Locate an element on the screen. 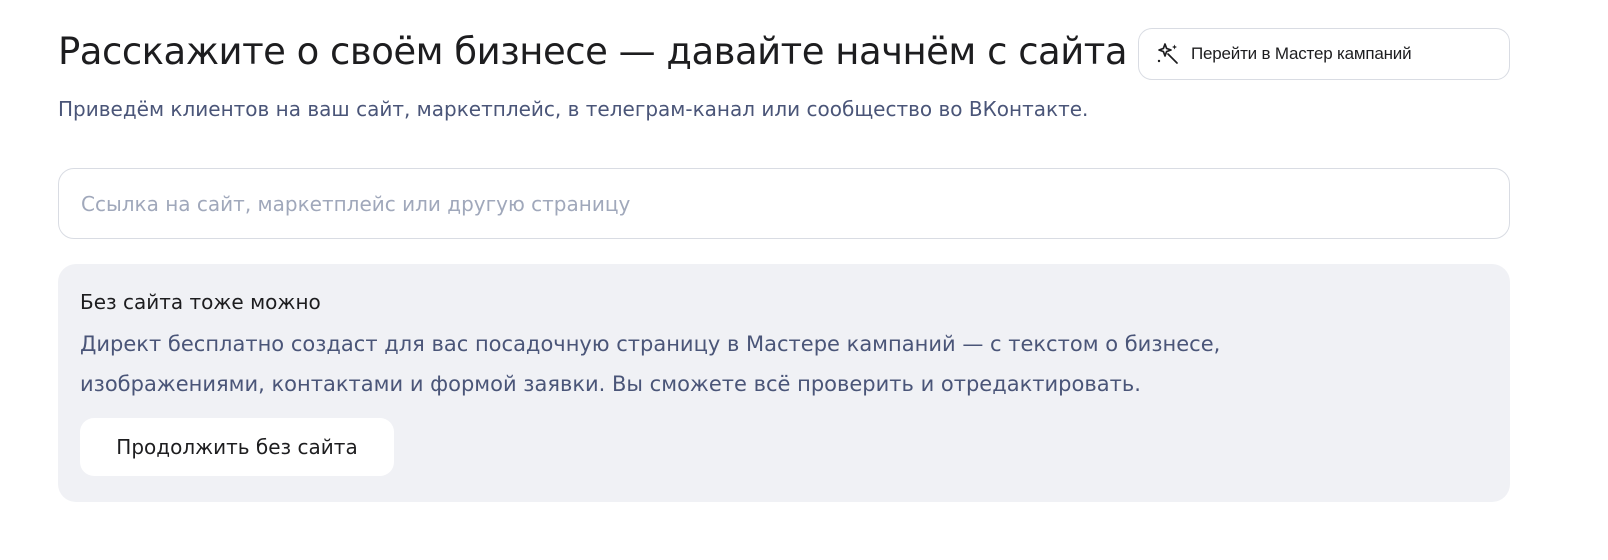 The width and height of the screenshot is (1608, 560). site-url-input is located at coordinates (784, 203).